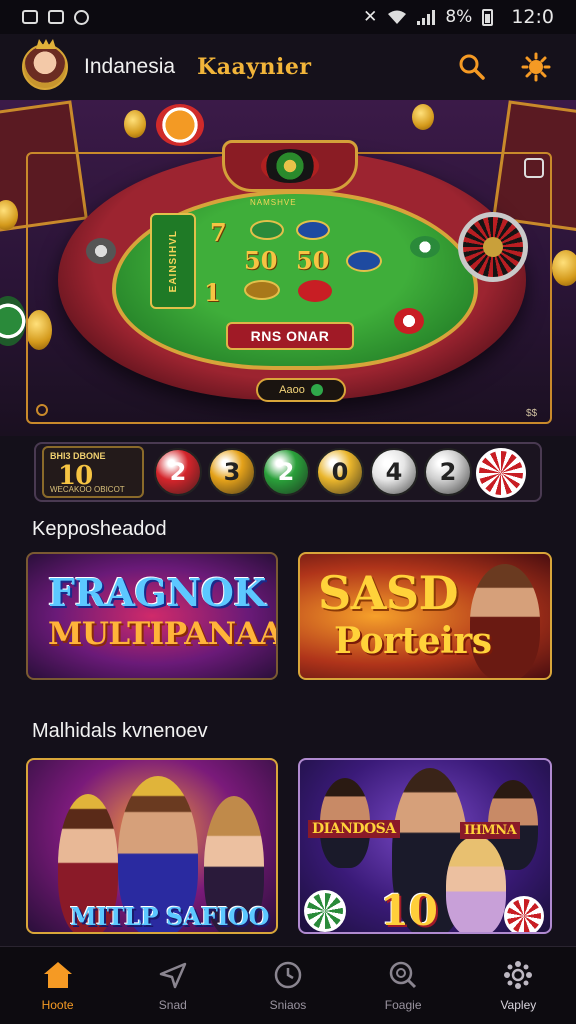  What do you see at coordinates (532, 413) in the screenshot?
I see `hero-corner-text: $$` at bounding box center [532, 413].